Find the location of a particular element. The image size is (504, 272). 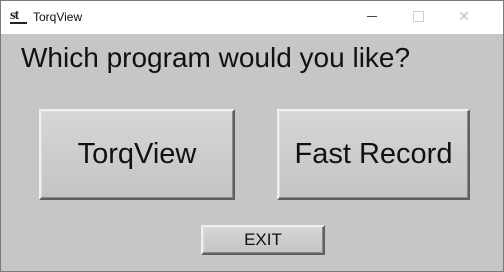

exit-button: EXIT is located at coordinates (263, 240).